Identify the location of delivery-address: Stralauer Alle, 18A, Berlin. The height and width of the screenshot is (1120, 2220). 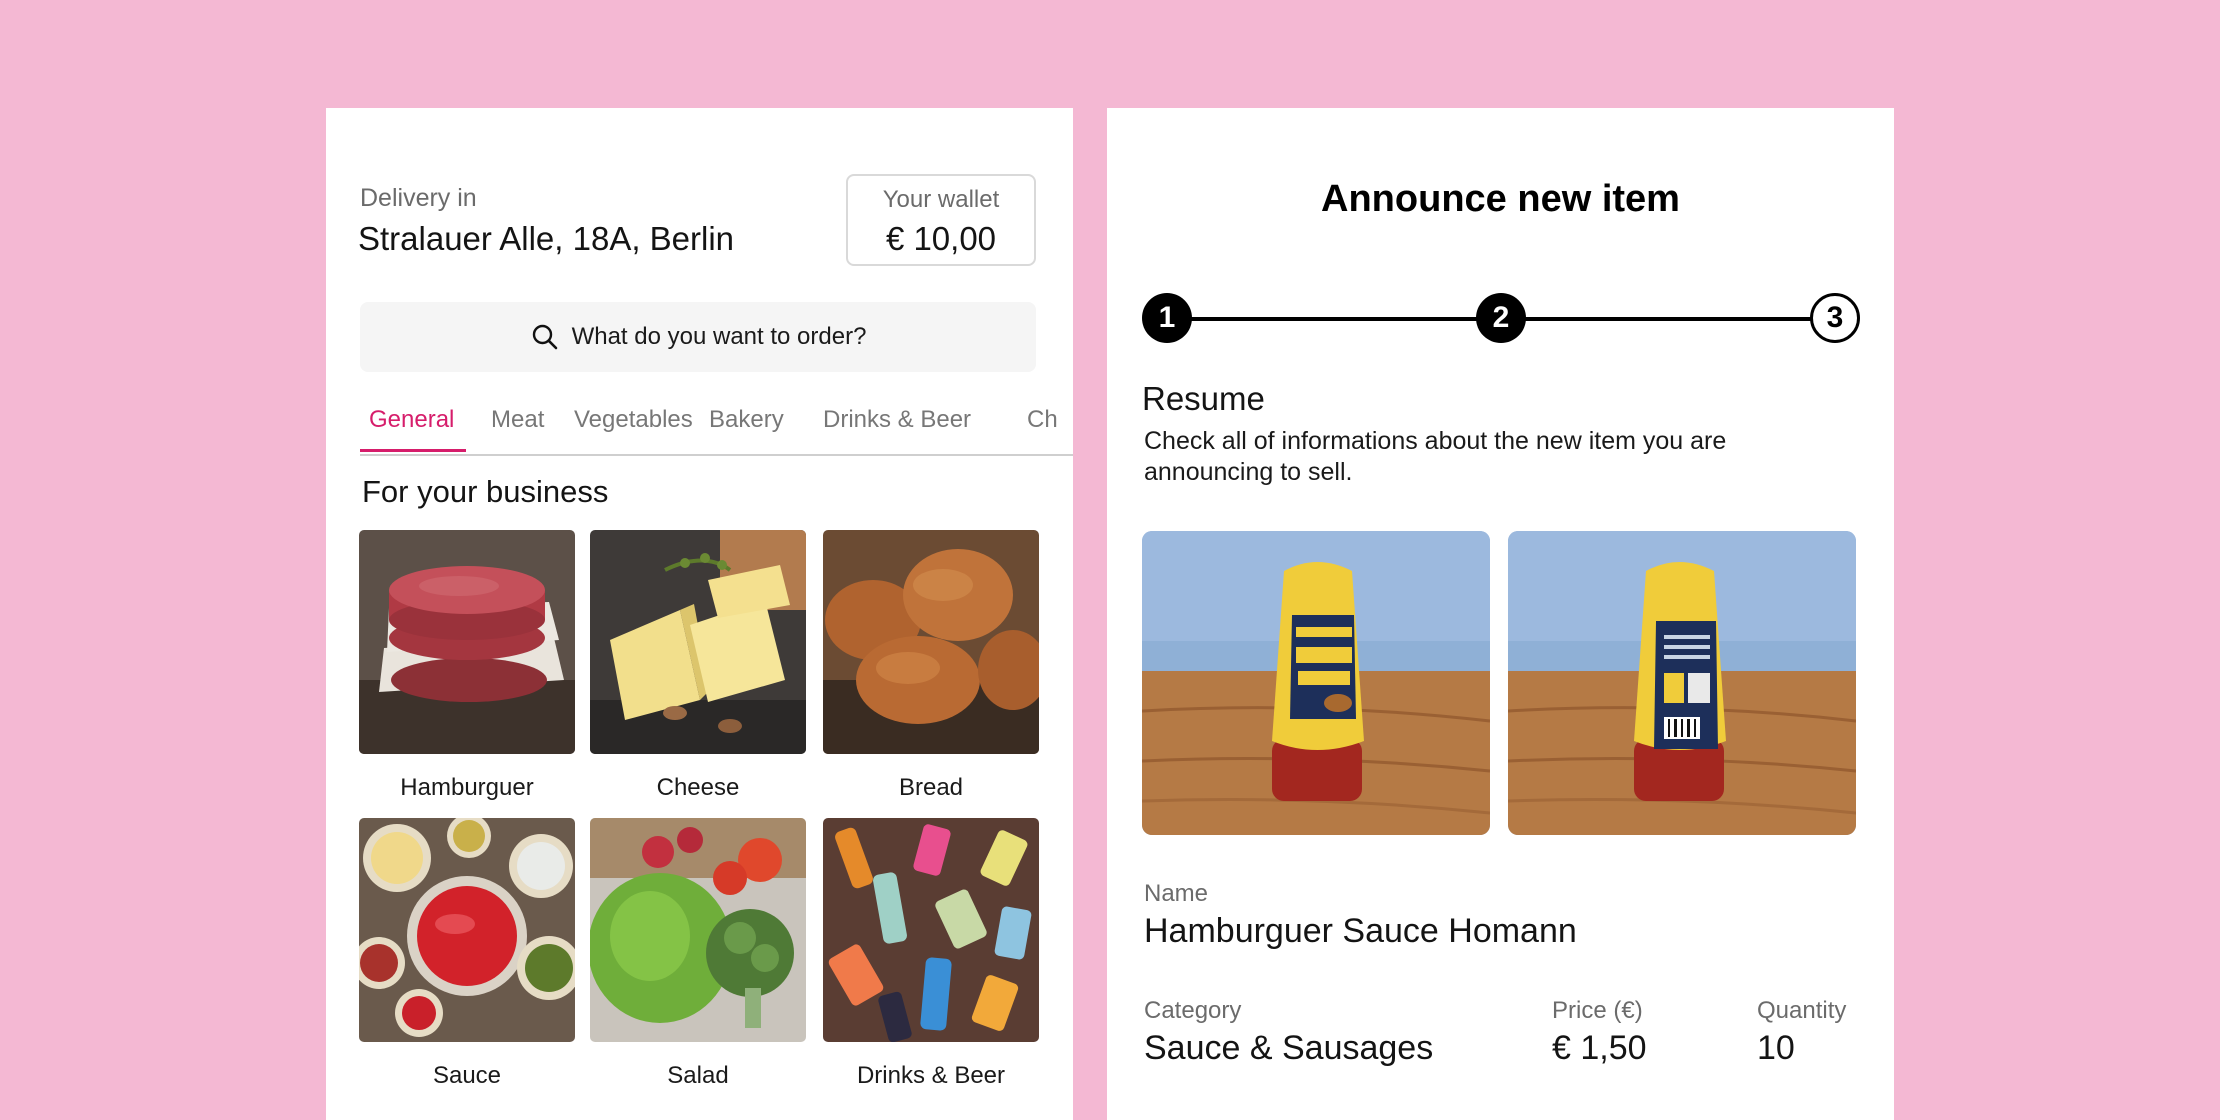
(546, 239).